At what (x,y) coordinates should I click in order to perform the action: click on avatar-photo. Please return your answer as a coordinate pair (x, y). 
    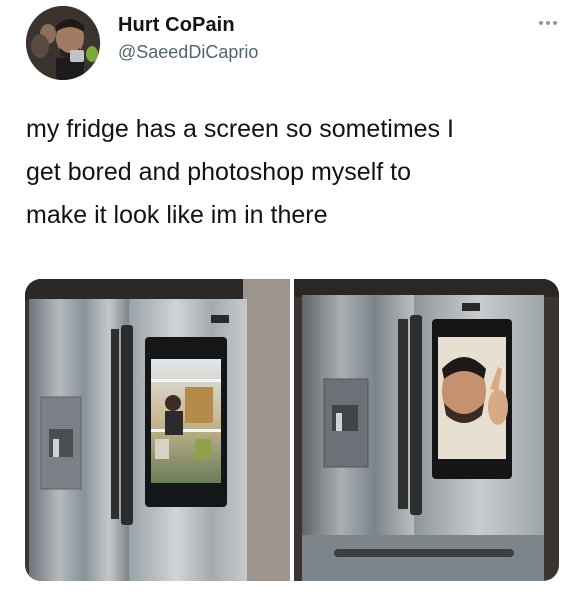
    Looking at the image, I should click on (63, 43).